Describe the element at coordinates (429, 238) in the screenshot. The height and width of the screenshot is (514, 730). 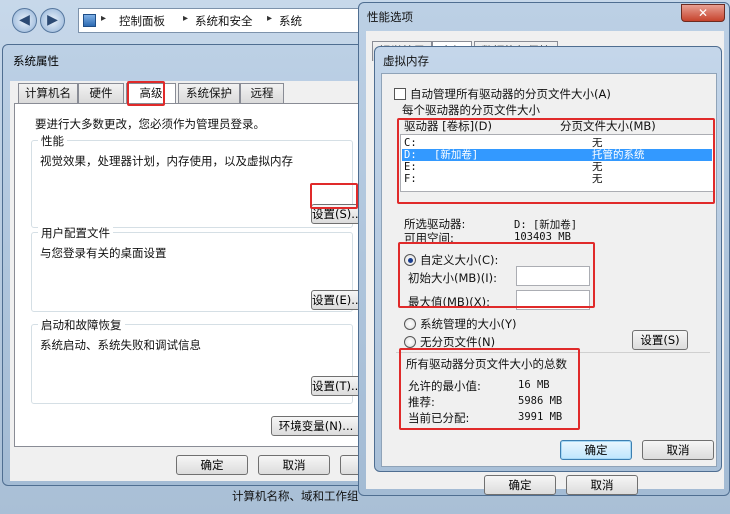
I see `free-space-label: 可用空间:` at that location.